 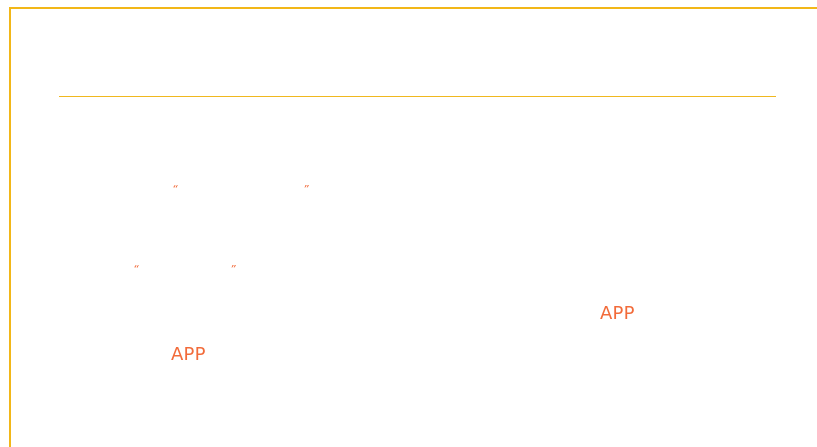 I want to click on app-label-1: APP, so click(x=617, y=313).